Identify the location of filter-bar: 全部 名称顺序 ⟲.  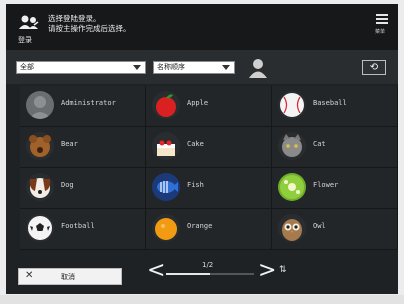
(202, 67).